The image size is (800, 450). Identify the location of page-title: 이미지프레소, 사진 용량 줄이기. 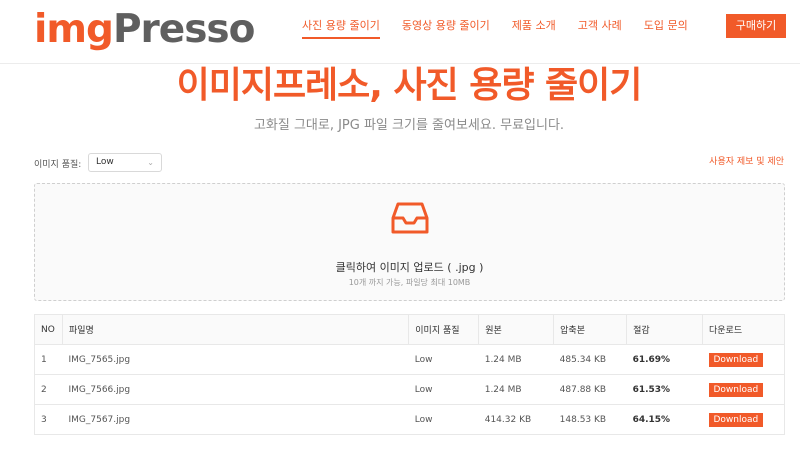
(409, 85).